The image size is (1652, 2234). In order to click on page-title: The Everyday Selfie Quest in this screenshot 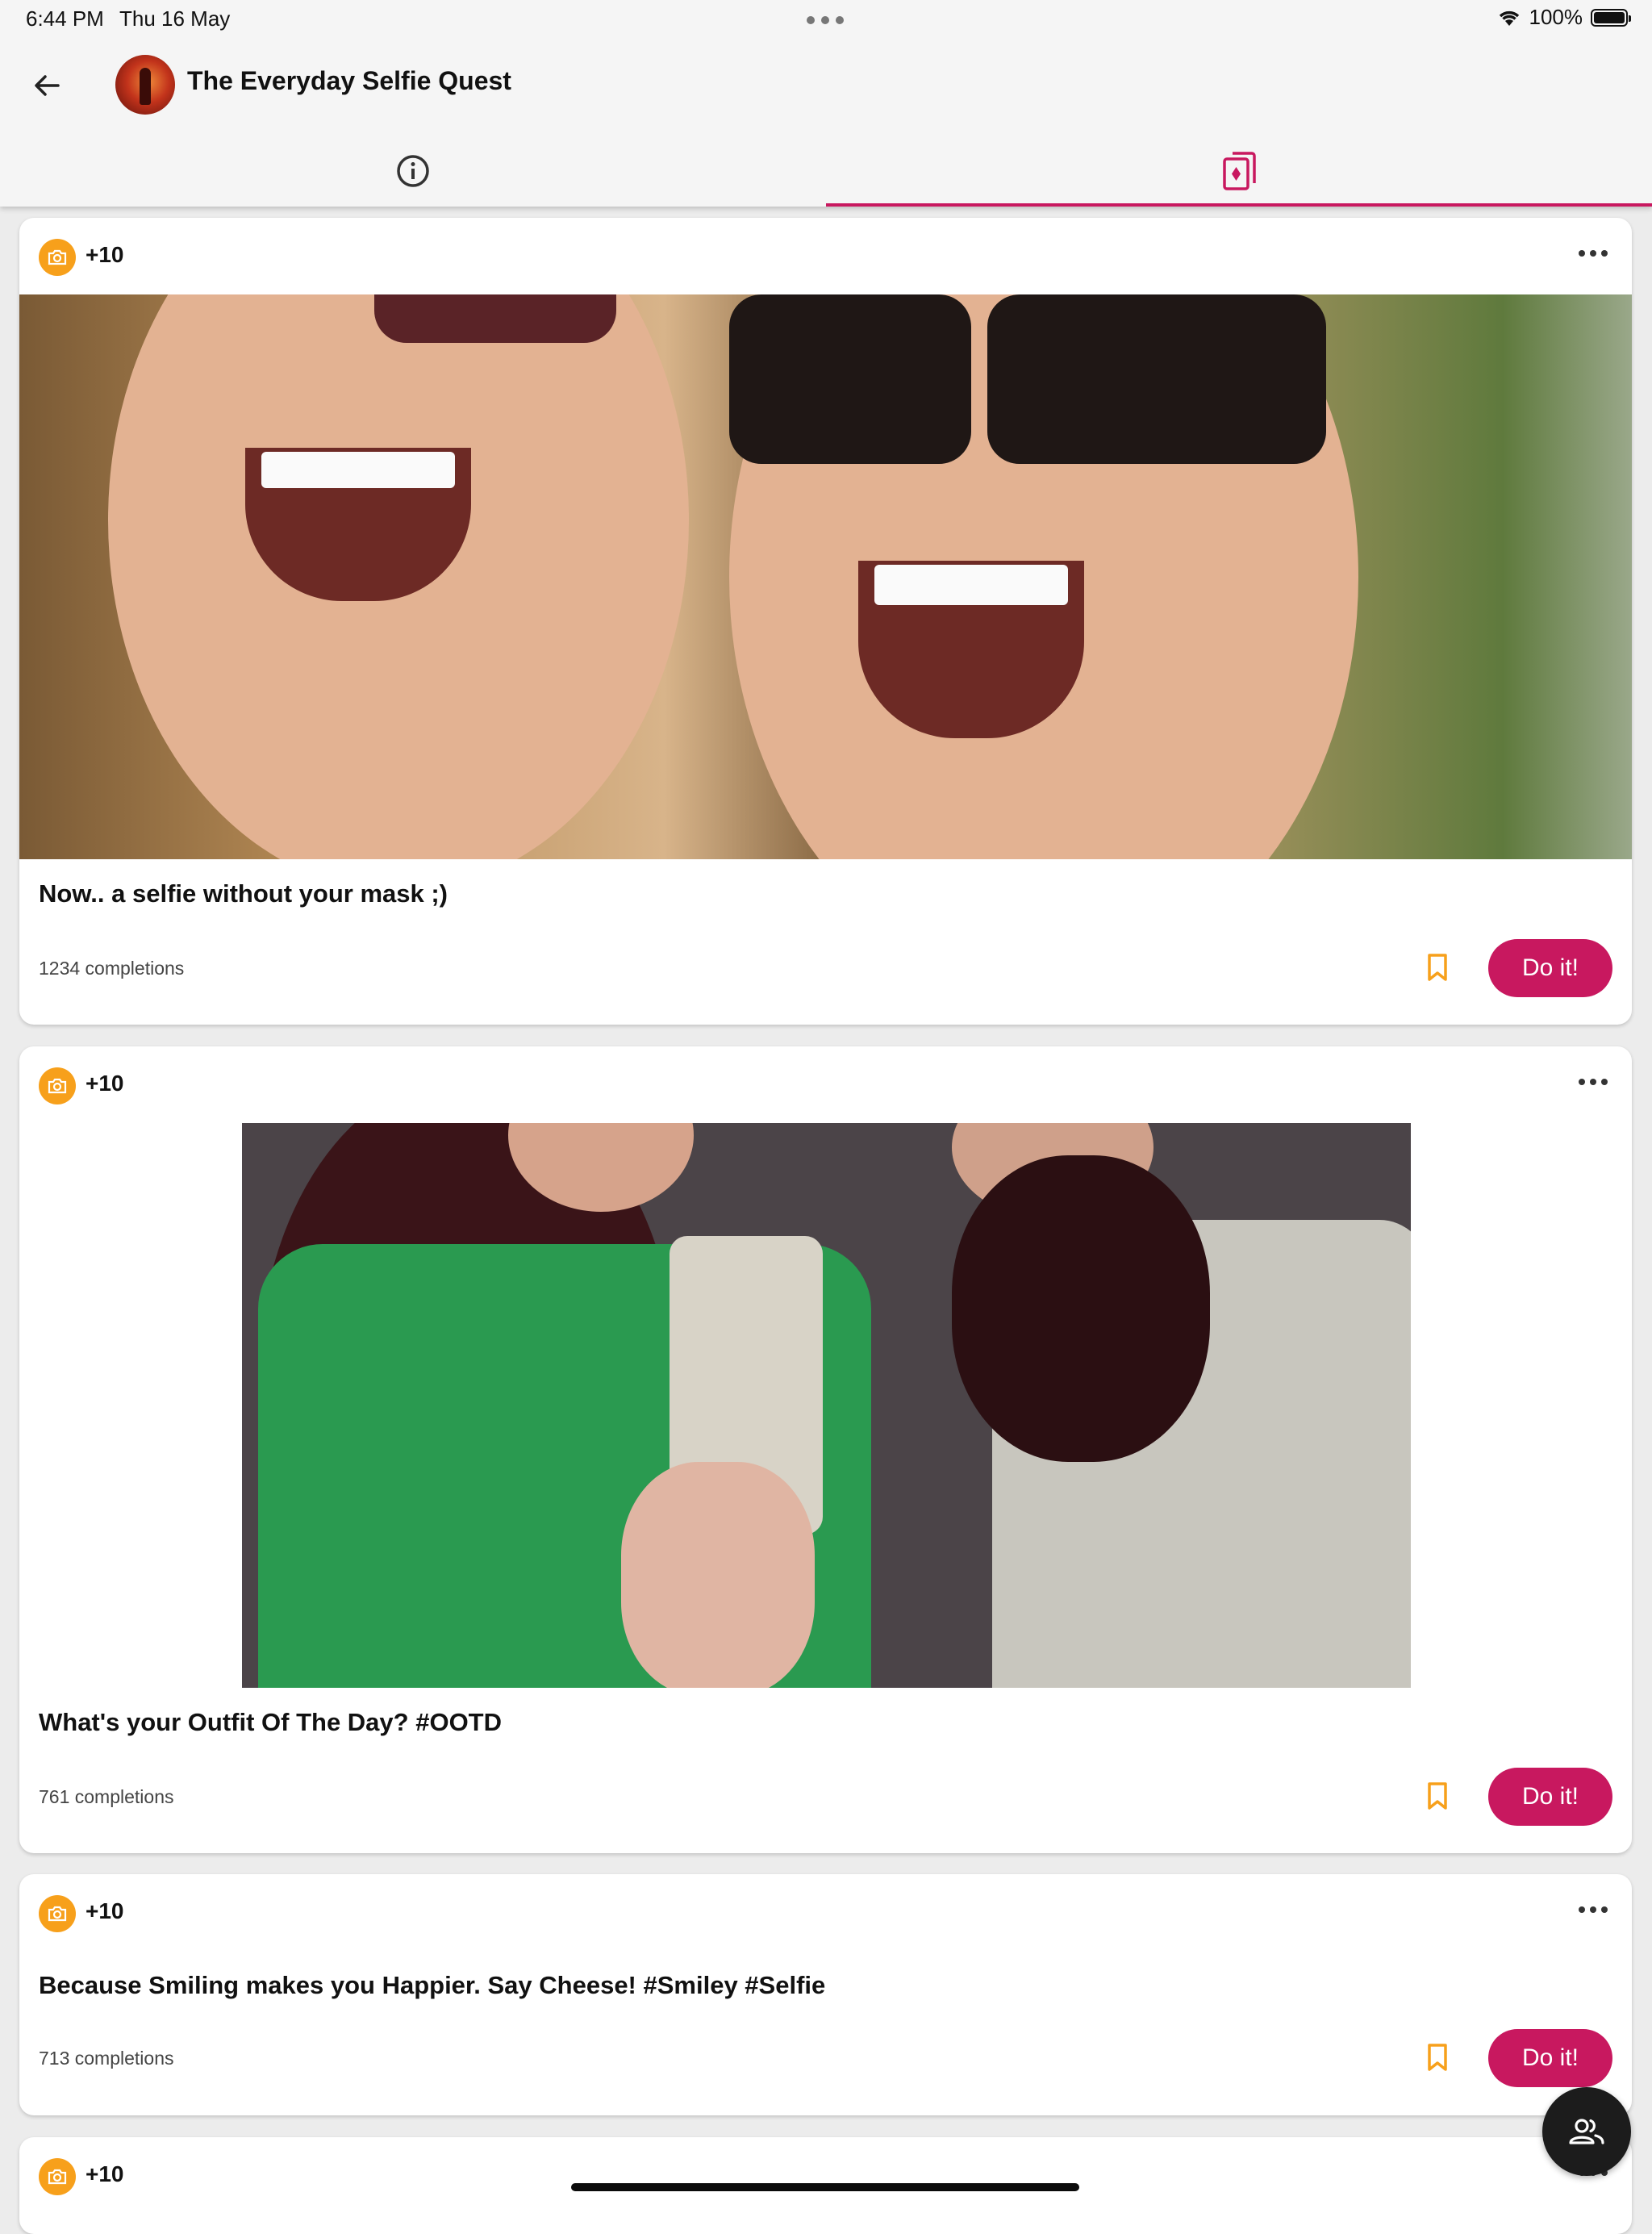, I will do `click(349, 80)`.